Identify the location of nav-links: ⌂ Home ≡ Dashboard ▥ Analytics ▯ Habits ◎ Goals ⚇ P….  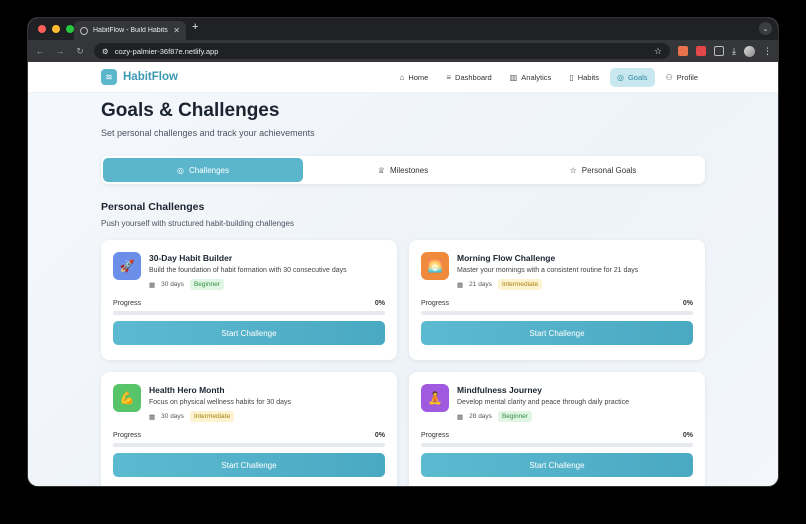
(549, 77).